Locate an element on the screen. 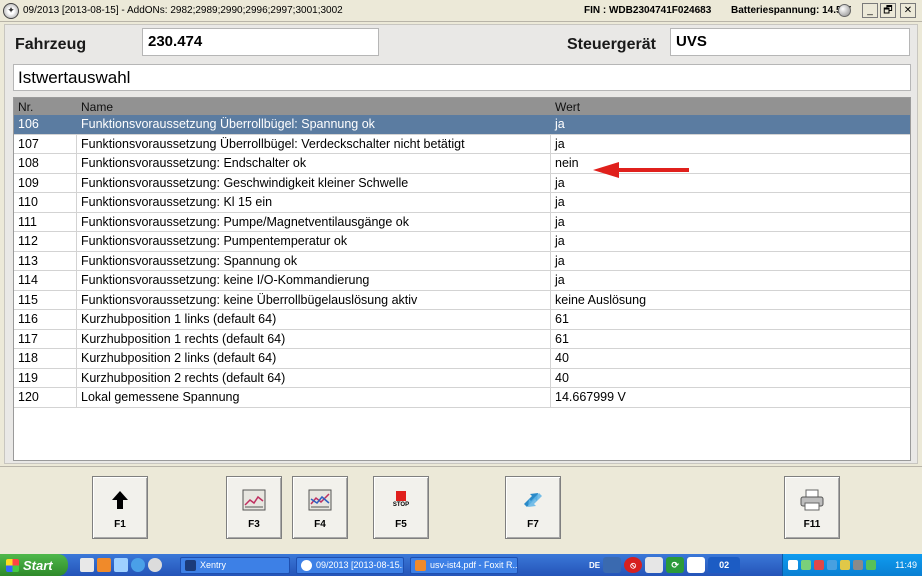 The height and width of the screenshot is (576, 922). taskbar-item-label: Xentry is located at coordinates (213, 565).